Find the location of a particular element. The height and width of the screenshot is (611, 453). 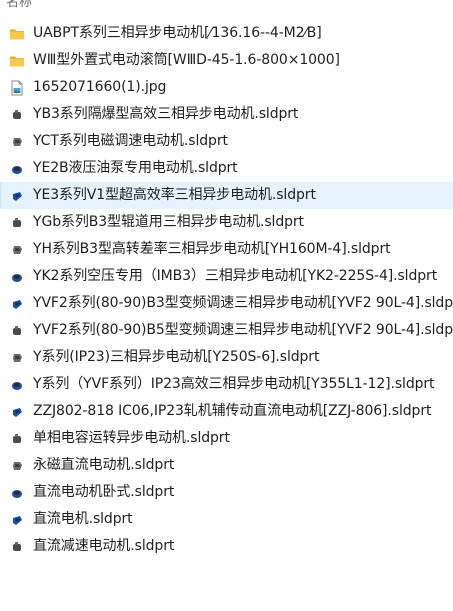

file-name-label: YGb系列B3型辊道用三相异步电动机.sldprt is located at coordinates (168, 222).